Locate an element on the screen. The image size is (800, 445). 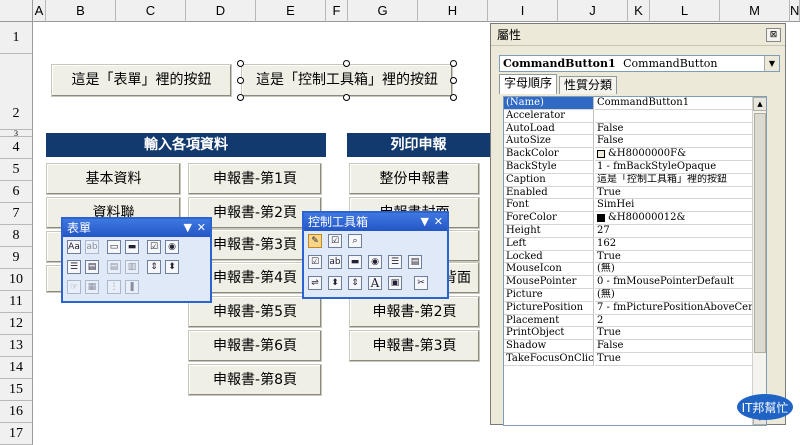
label-icon: A is located at coordinates (375, 283).